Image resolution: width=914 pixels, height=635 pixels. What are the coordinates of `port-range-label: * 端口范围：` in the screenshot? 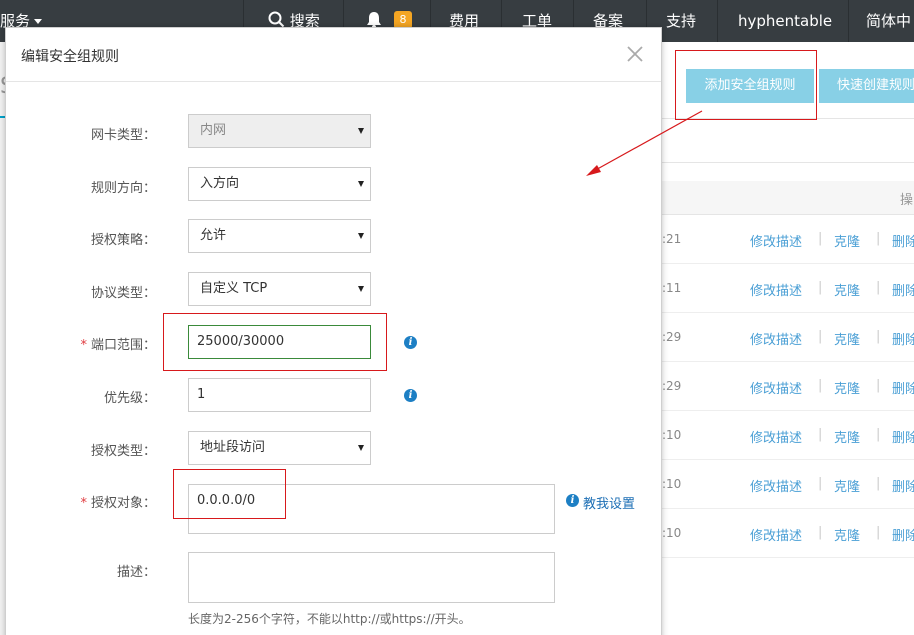 It's located at (81, 343).